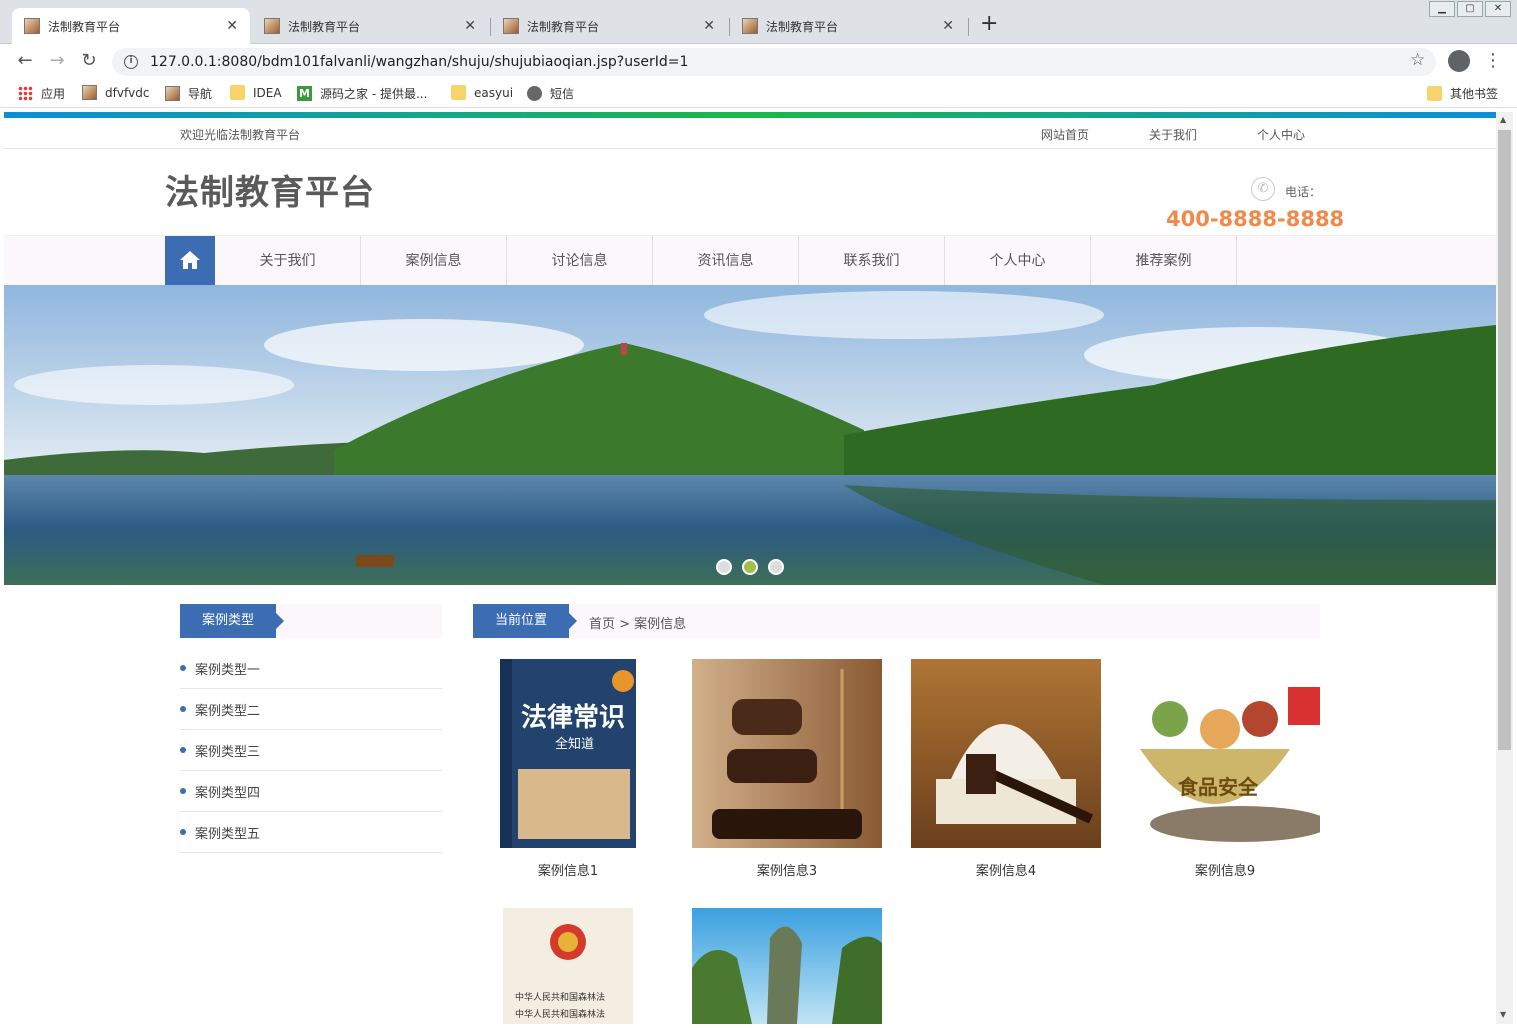  What do you see at coordinates (434, 261) in the screenshot?
I see `nav-cases: 案例信息` at bounding box center [434, 261].